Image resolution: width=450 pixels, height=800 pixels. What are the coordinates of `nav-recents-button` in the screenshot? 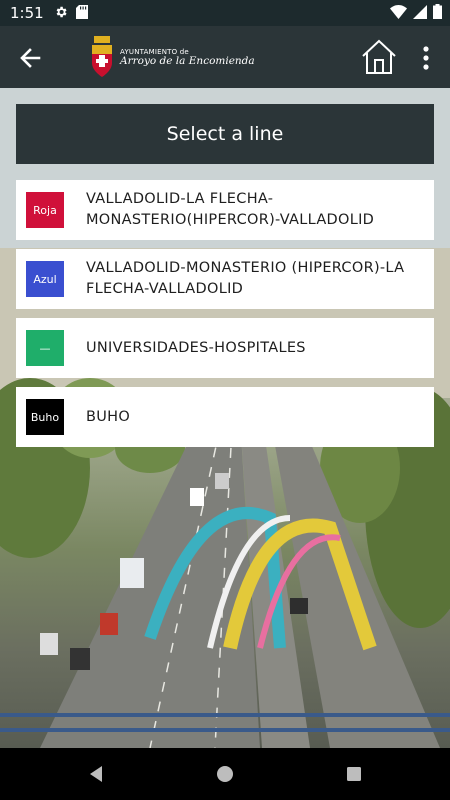 It's located at (354, 774).